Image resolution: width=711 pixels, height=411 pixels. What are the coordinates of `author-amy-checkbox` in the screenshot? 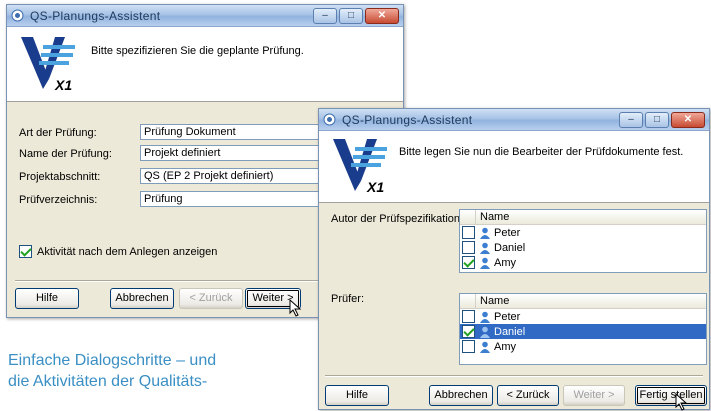 It's located at (468, 262).